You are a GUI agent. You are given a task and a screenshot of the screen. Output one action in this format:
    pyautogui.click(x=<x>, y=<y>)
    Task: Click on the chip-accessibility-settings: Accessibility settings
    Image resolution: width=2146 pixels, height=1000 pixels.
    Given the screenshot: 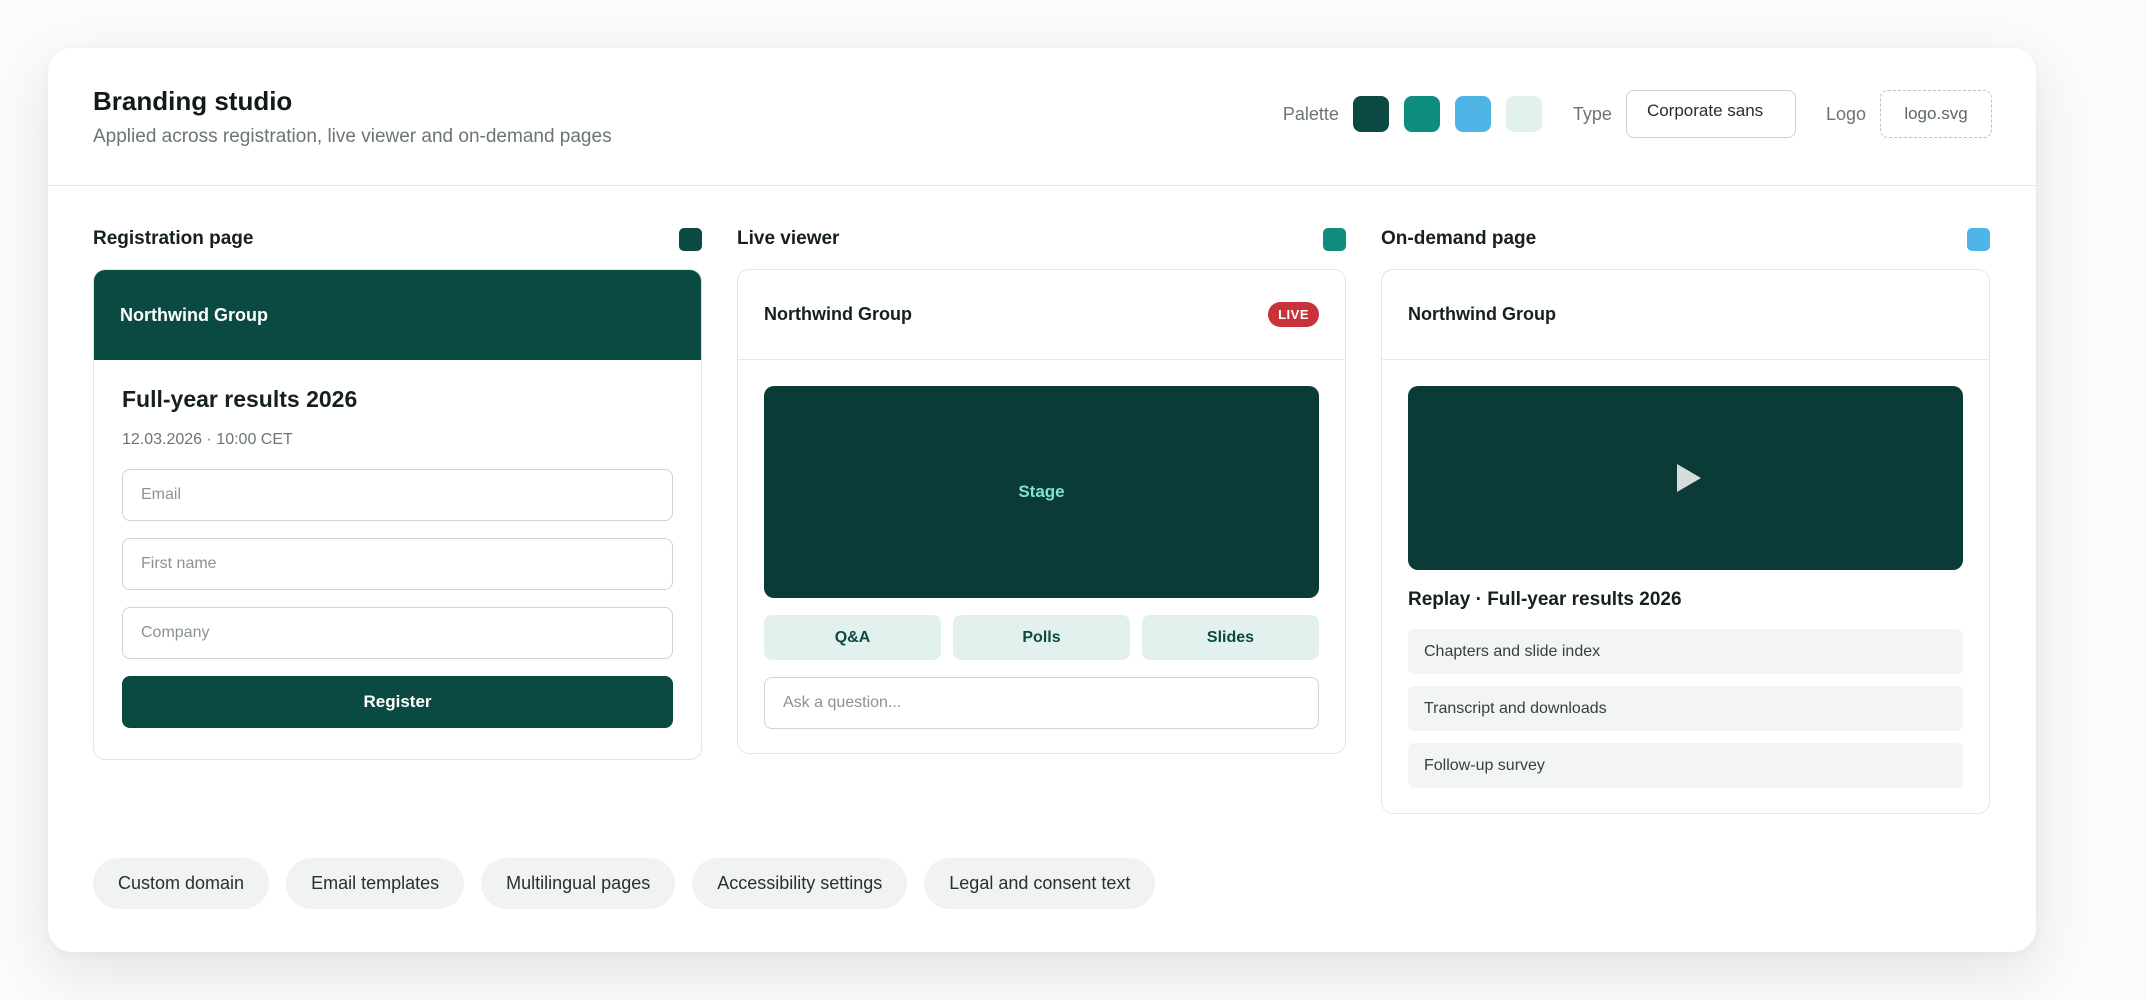 What is the action you would take?
    pyautogui.click(x=800, y=883)
    